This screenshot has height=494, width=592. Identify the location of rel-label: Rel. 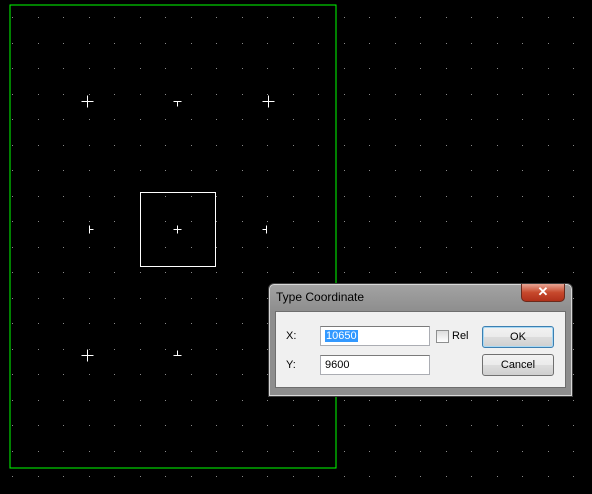
(460, 336).